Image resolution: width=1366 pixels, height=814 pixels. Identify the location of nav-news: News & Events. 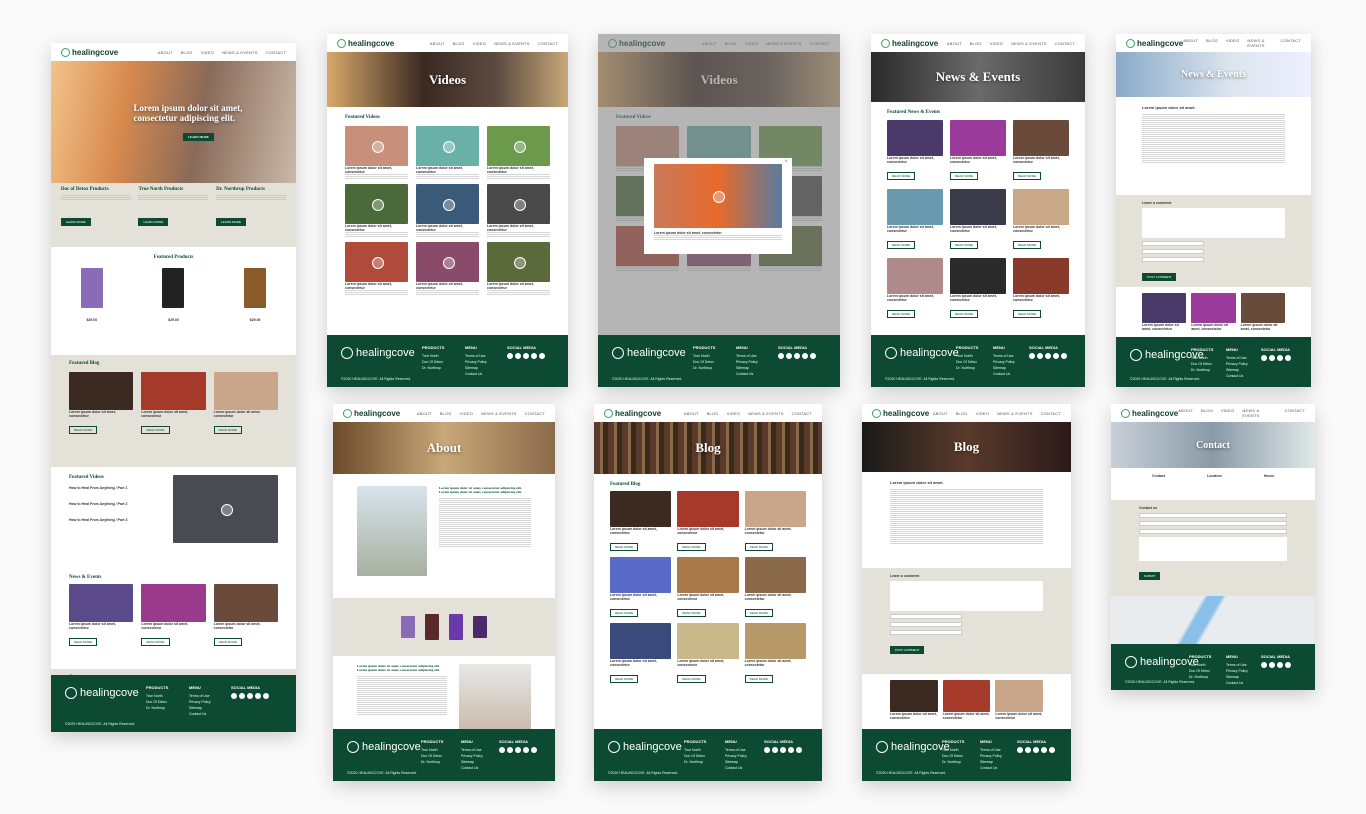
(1259, 43).